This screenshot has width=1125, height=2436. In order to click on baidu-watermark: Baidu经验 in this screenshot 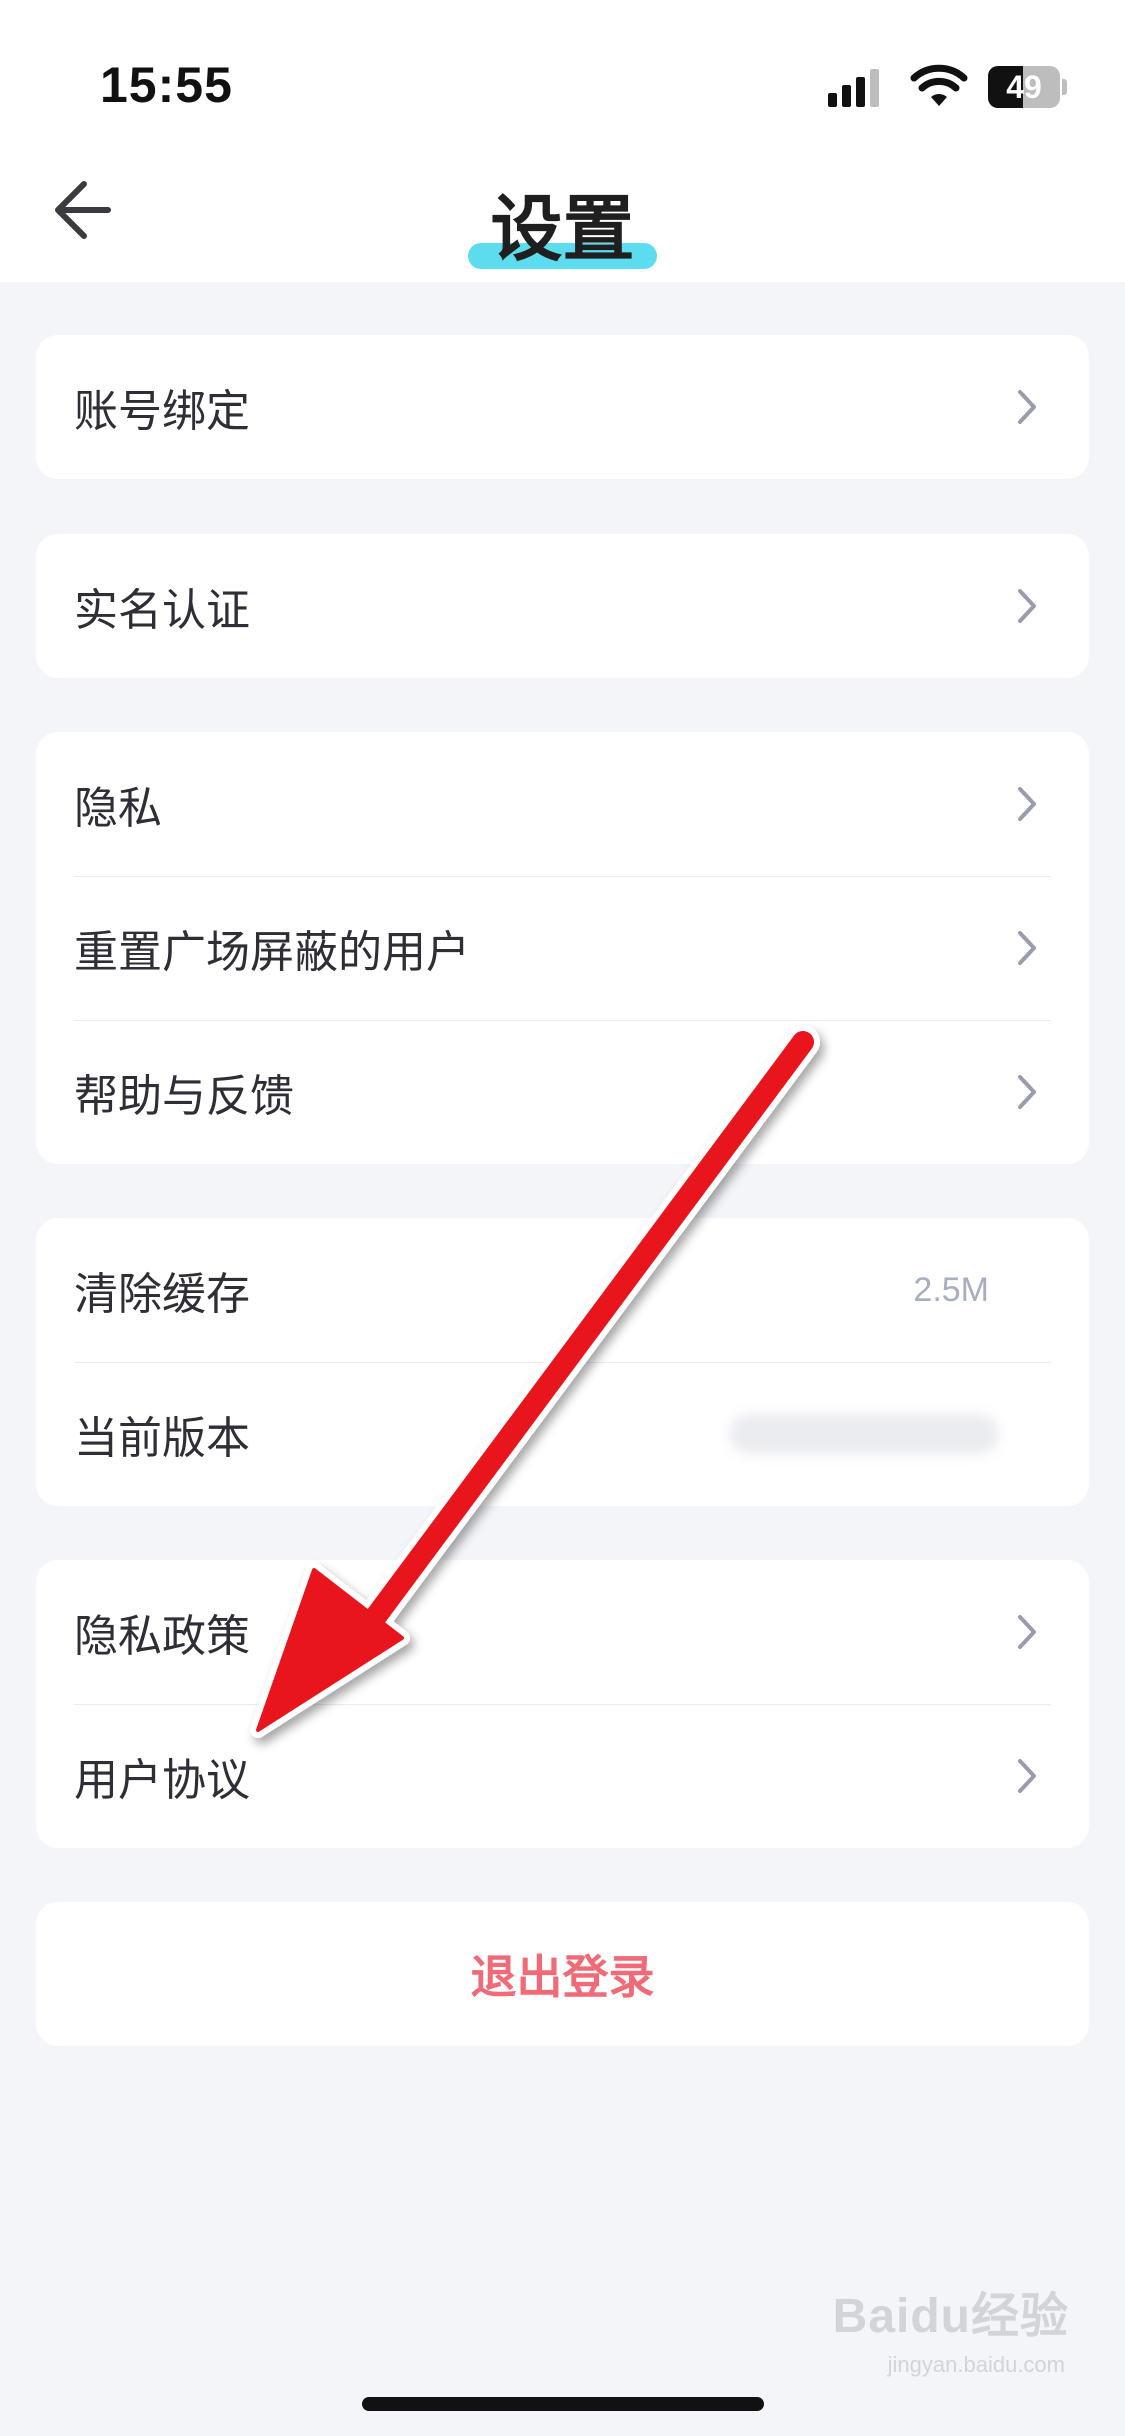, I will do `click(950, 2316)`.